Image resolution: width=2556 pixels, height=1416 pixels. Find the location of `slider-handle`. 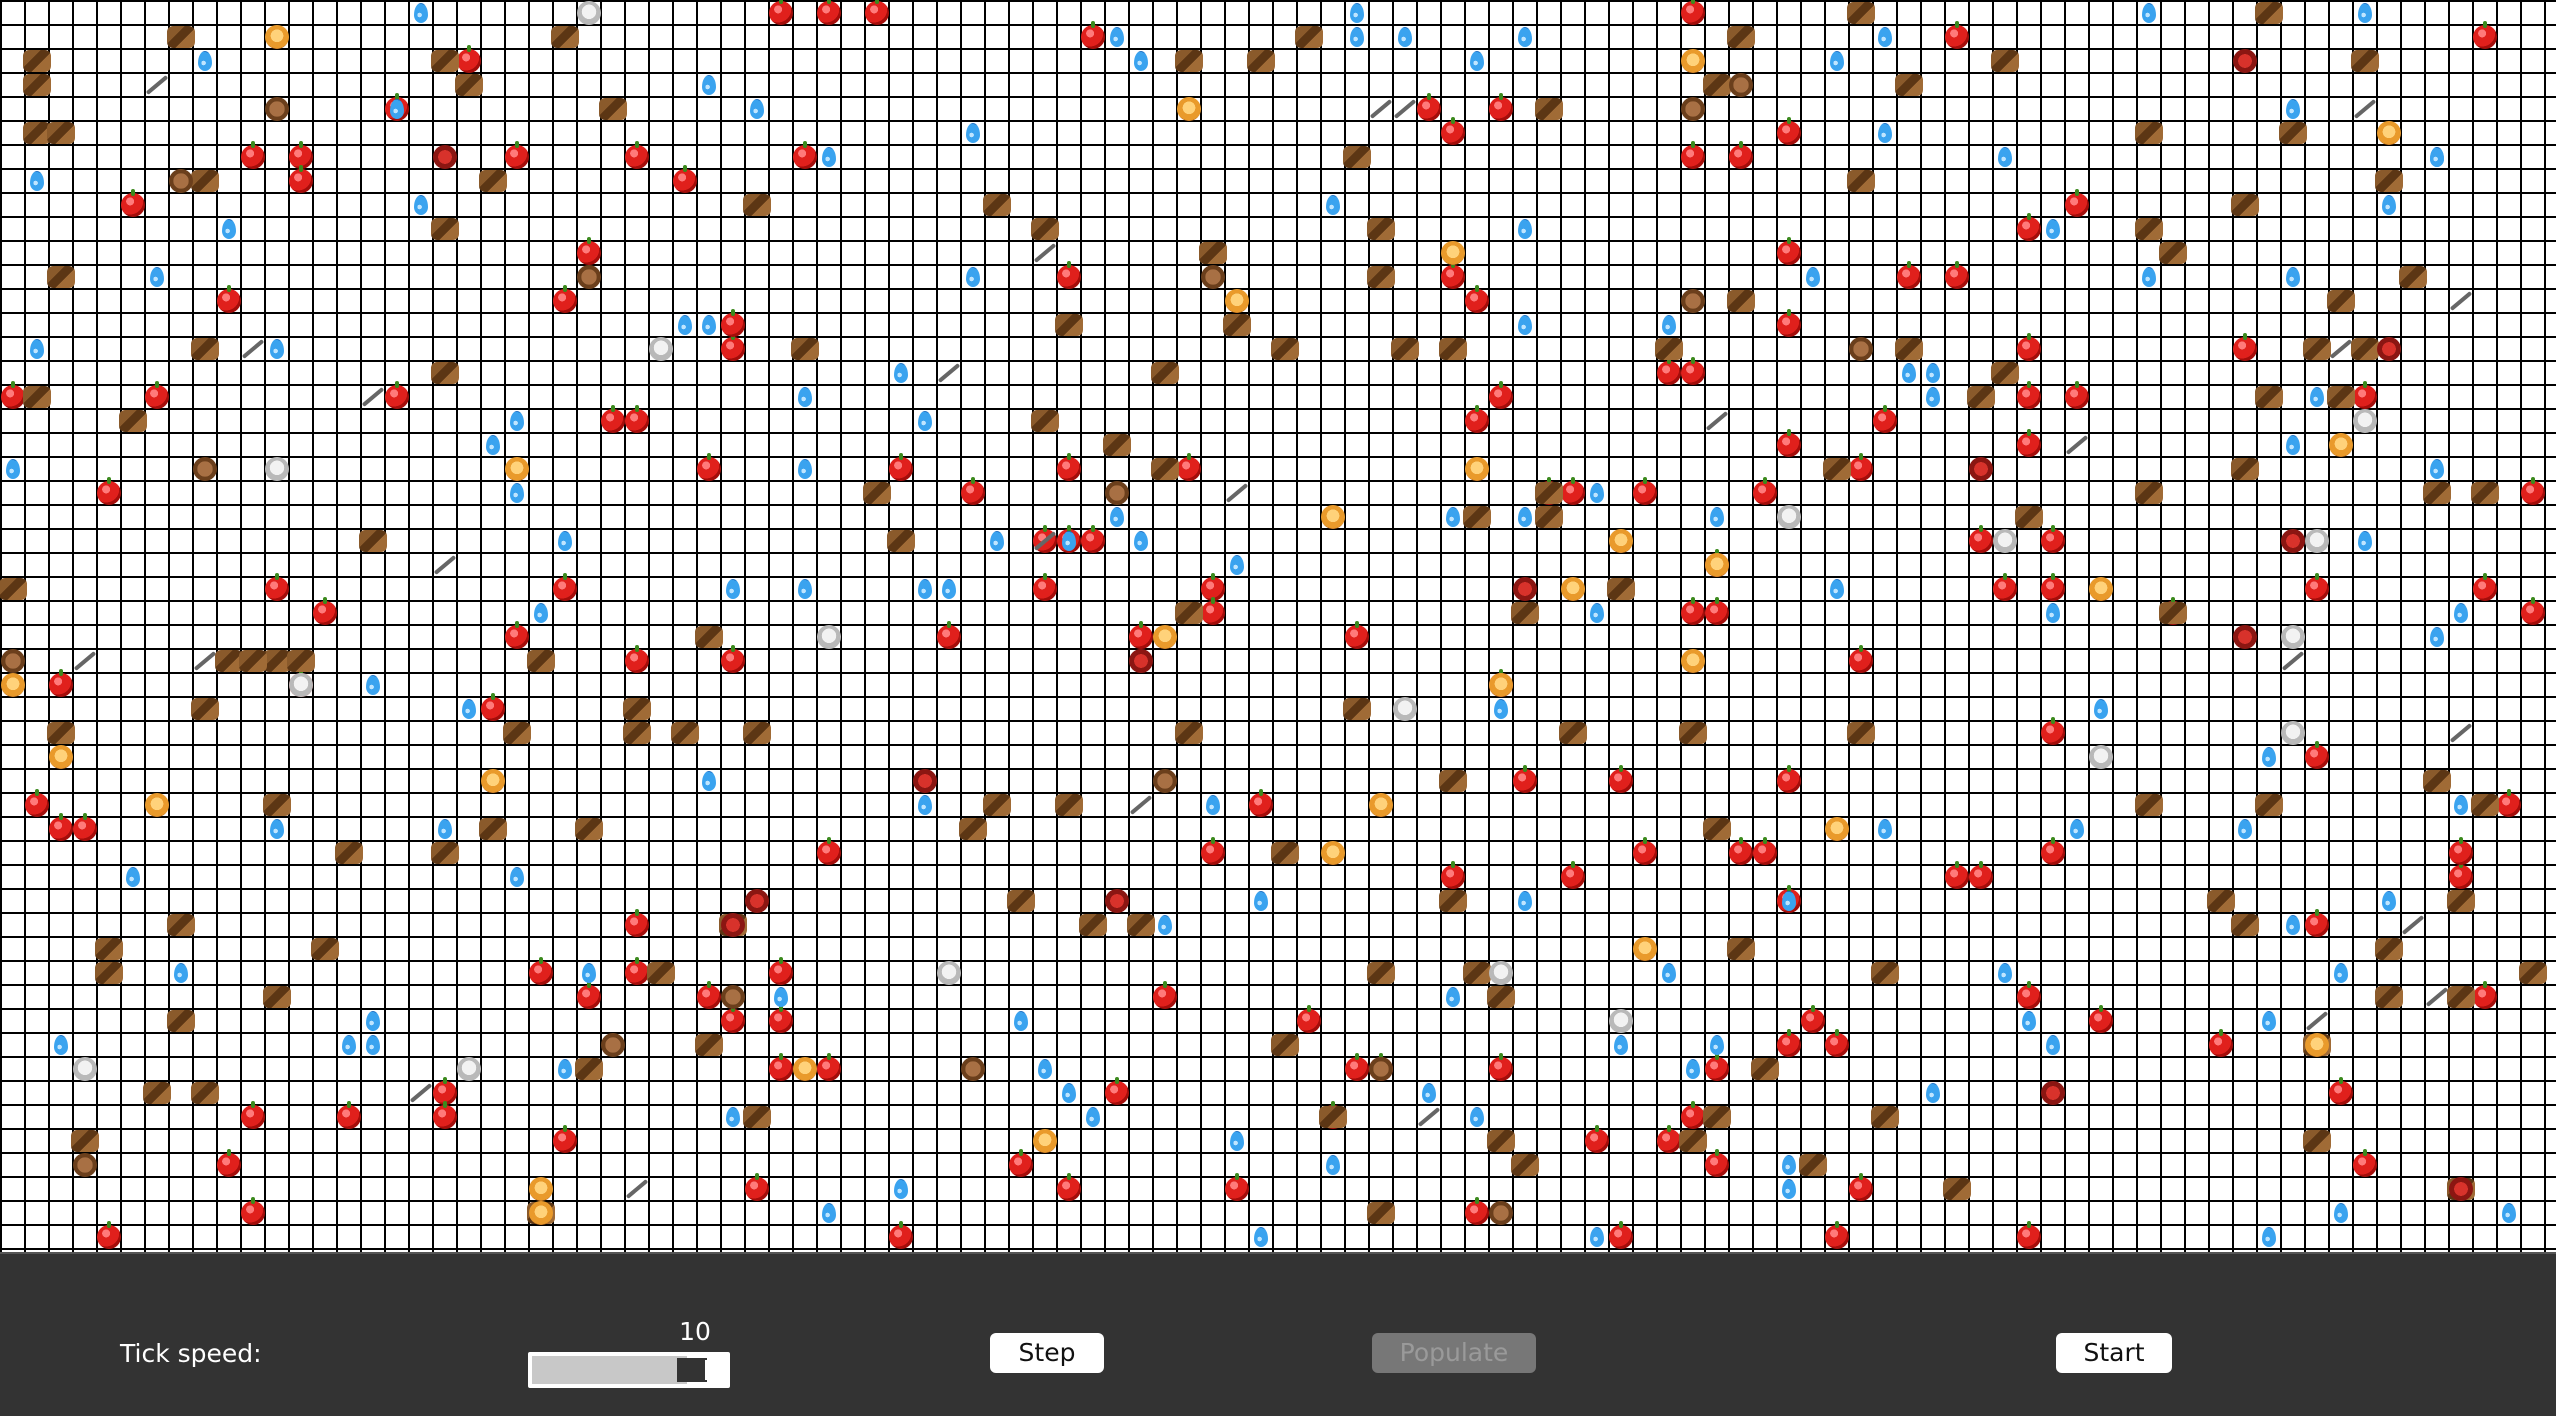

slider-handle is located at coordinates (692, 1370).